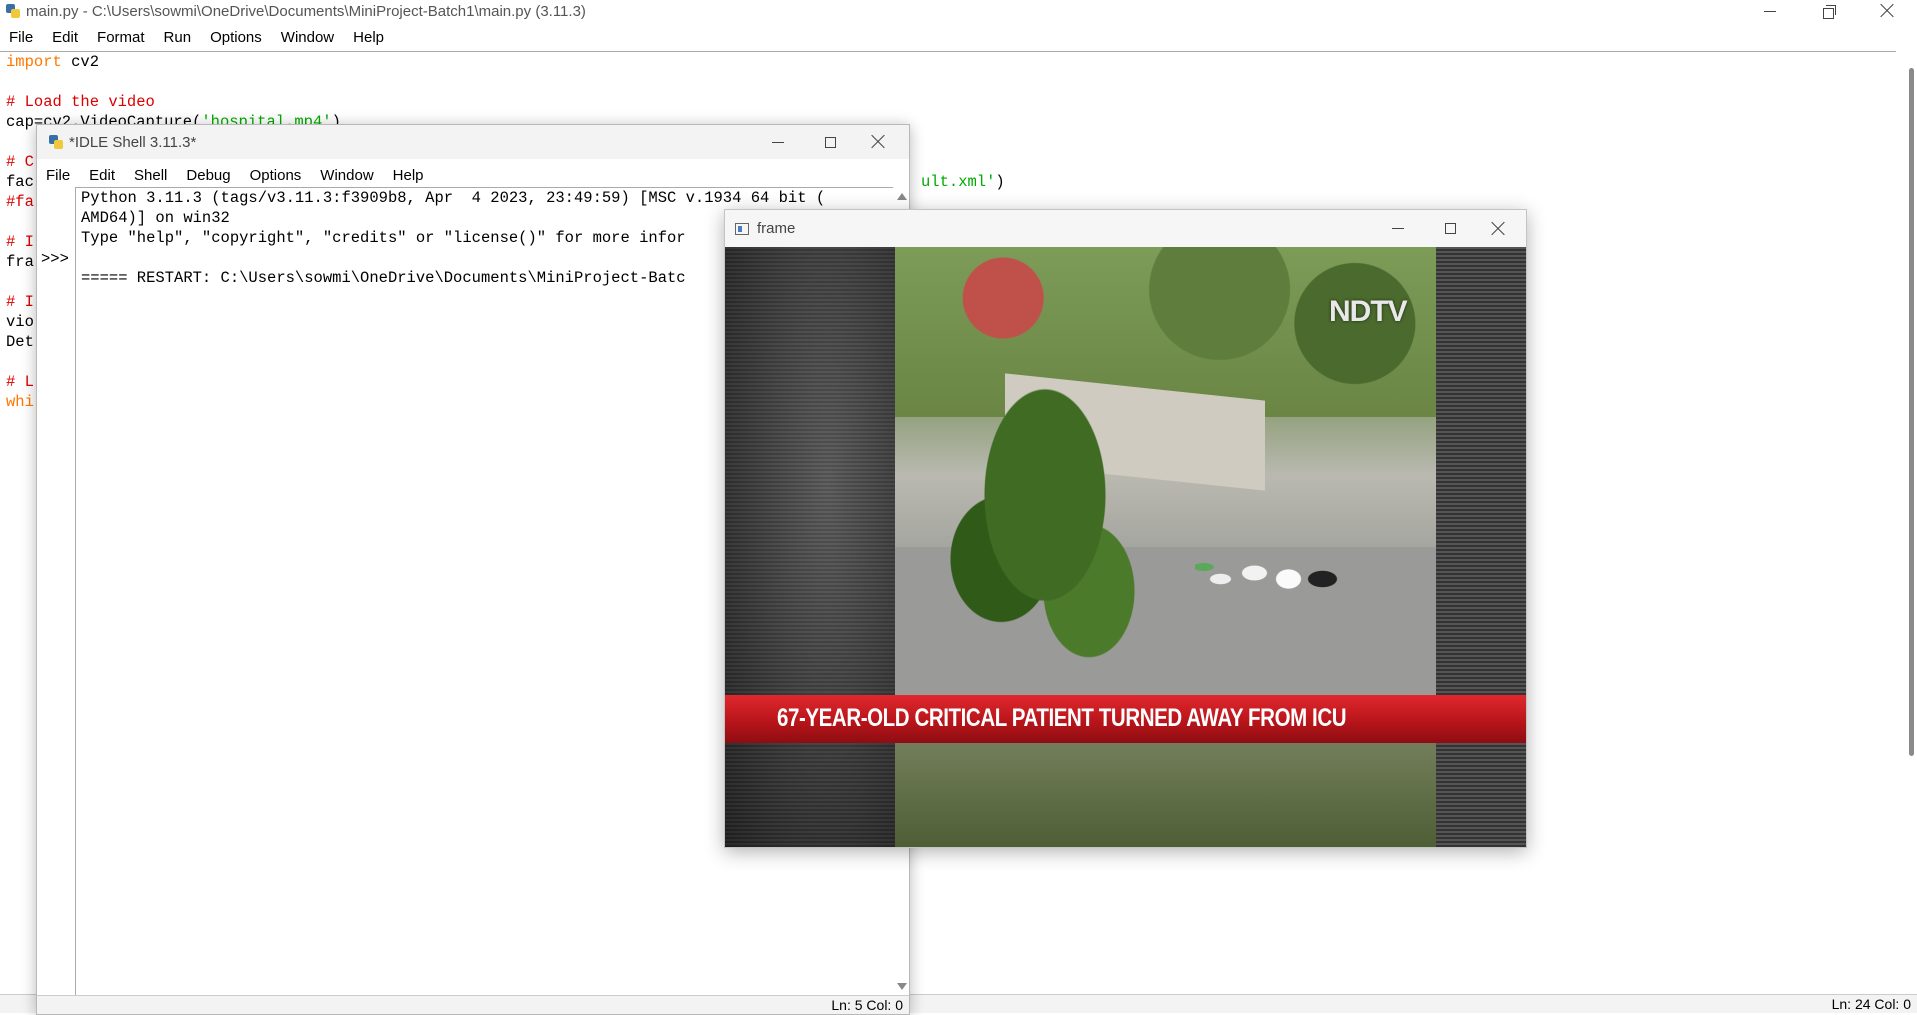  What do you see at coordinates (1000, 182) in the screenshot?
I see `code-text: )` at bounding box center [1000, 182].